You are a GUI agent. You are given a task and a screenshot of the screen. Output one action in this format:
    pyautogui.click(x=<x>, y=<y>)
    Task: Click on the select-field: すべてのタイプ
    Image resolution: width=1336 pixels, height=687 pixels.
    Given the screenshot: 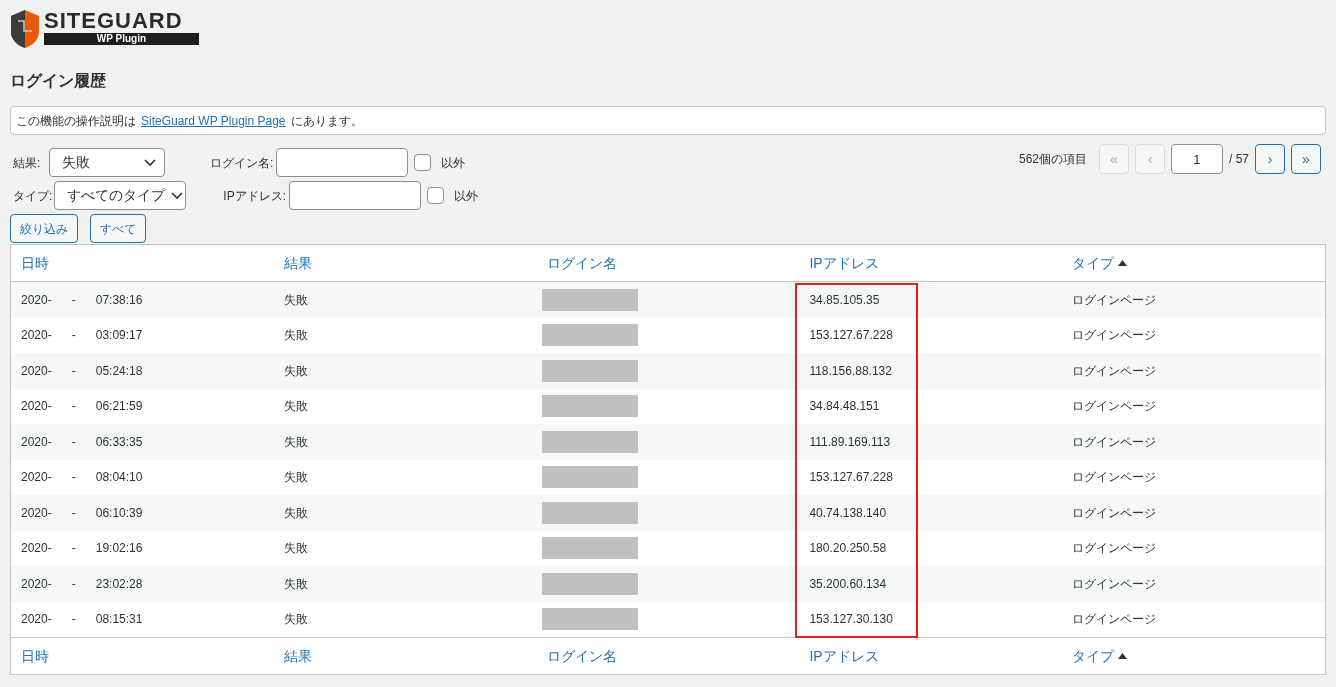 What is the action you would take?
    pyautogui.click(x=120, y=195)
    